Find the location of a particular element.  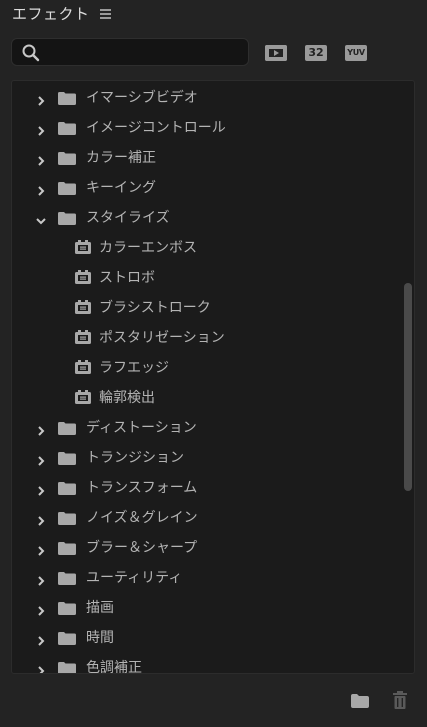

tree-effect-item: 輪郭検出 is located at coordinates (208, 396).